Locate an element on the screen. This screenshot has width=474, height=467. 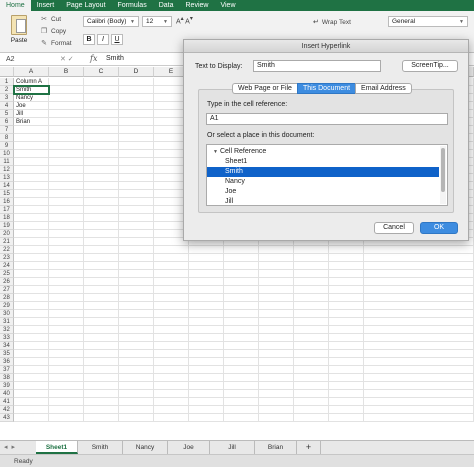
cancel-button: Cancel is located at coordinates (394, 228).